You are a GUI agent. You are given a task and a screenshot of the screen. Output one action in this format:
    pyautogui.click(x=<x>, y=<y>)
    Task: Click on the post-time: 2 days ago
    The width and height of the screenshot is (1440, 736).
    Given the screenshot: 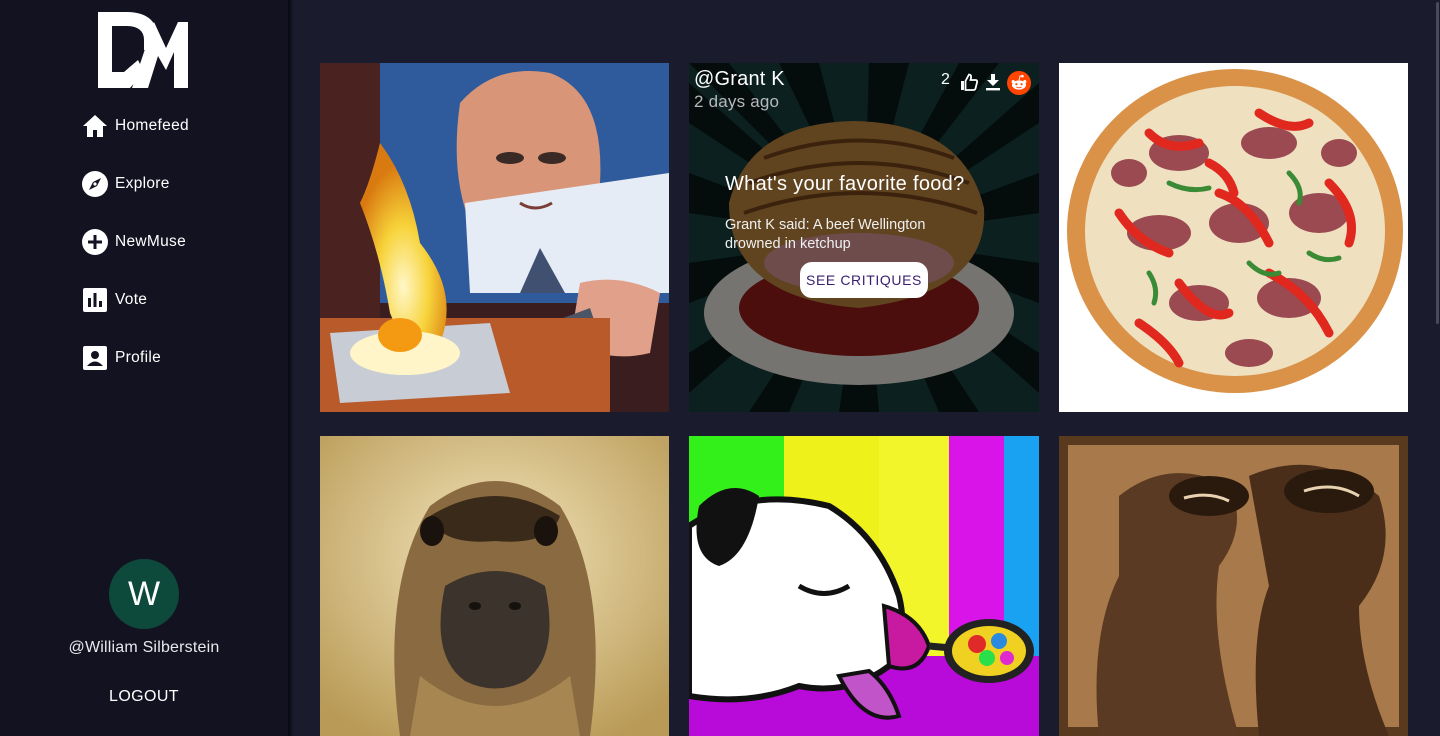 What is the action you would take?
    pyautogui.click(x=737, y=101)
    